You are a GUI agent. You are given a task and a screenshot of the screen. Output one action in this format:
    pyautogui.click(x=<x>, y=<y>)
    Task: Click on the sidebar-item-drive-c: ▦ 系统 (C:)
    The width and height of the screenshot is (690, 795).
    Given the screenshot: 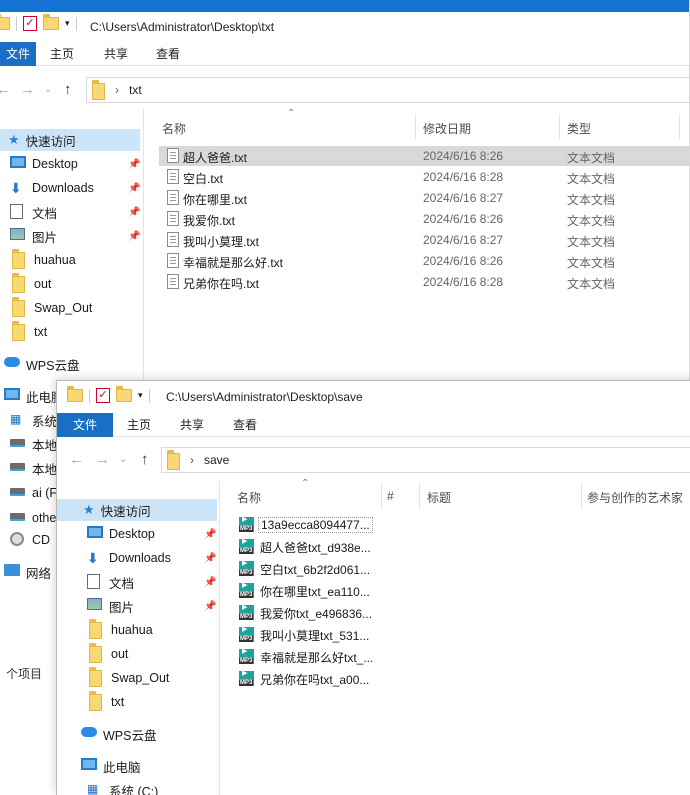 What is the action you would take?
    pyautogui.click(x=122, y=787)
    